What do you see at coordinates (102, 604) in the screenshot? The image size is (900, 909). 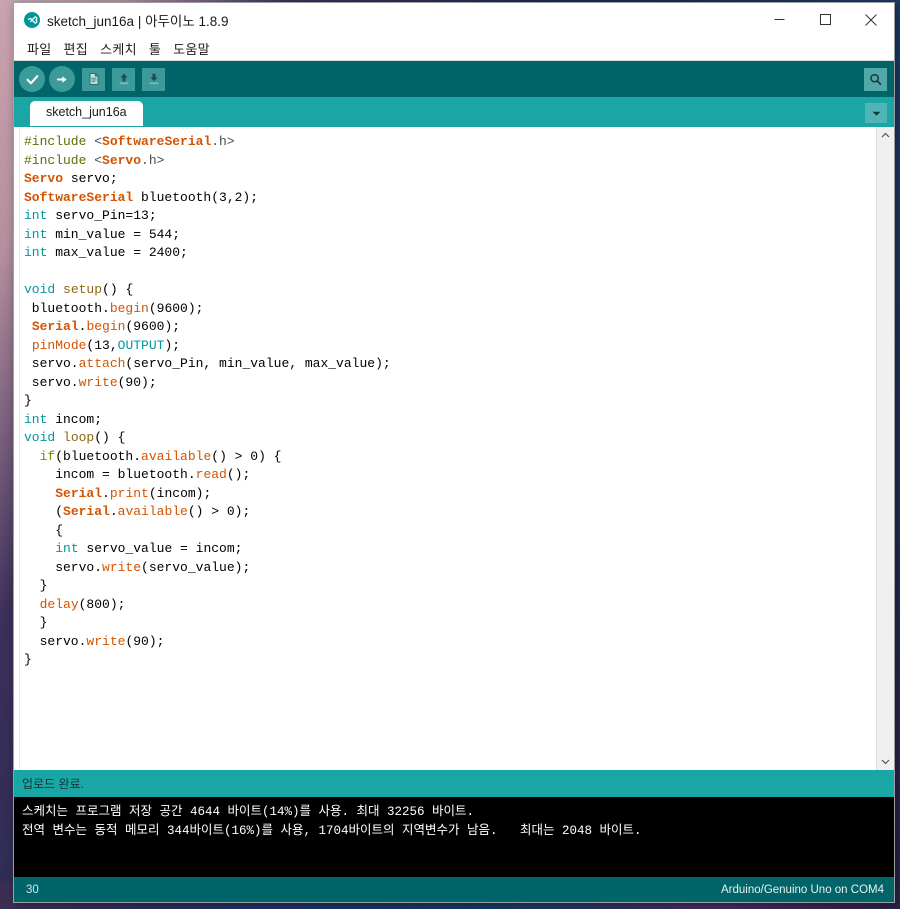 I see `code-token: (800);` at bounding box center [102, 604].